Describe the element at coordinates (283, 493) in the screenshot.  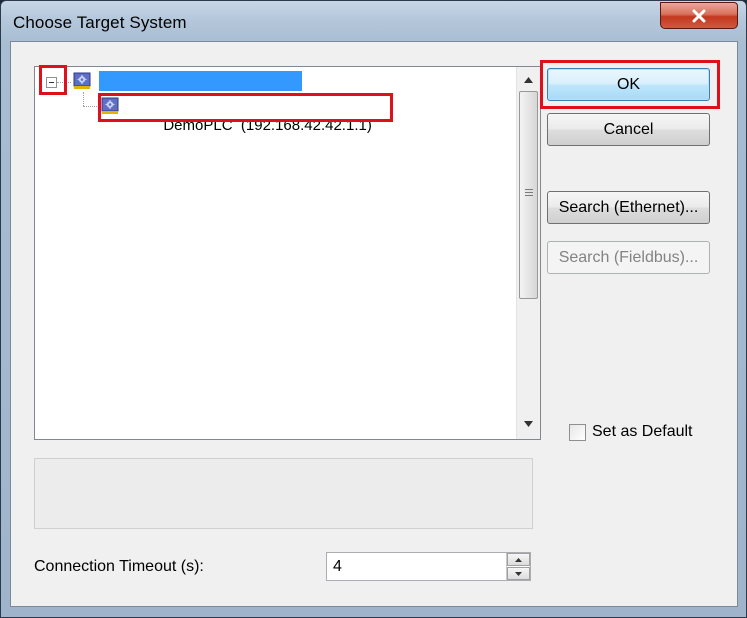
I see `status-message-area` at that location.